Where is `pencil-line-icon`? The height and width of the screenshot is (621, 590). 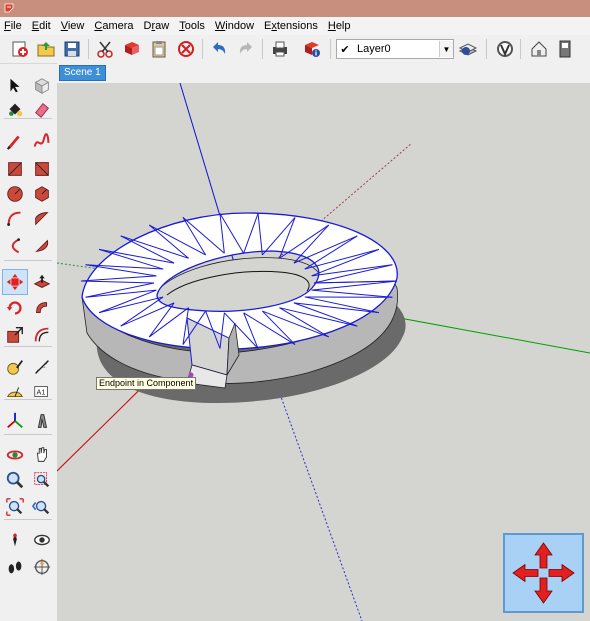
pencil-line-icon is located at coordinates (15, 142).